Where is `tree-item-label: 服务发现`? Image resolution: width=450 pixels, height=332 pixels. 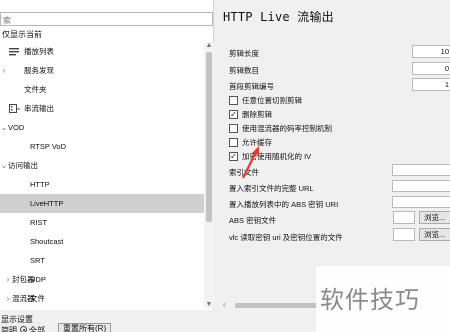 tree-item-label: 服务发现 is located at coordinates (39, 70).